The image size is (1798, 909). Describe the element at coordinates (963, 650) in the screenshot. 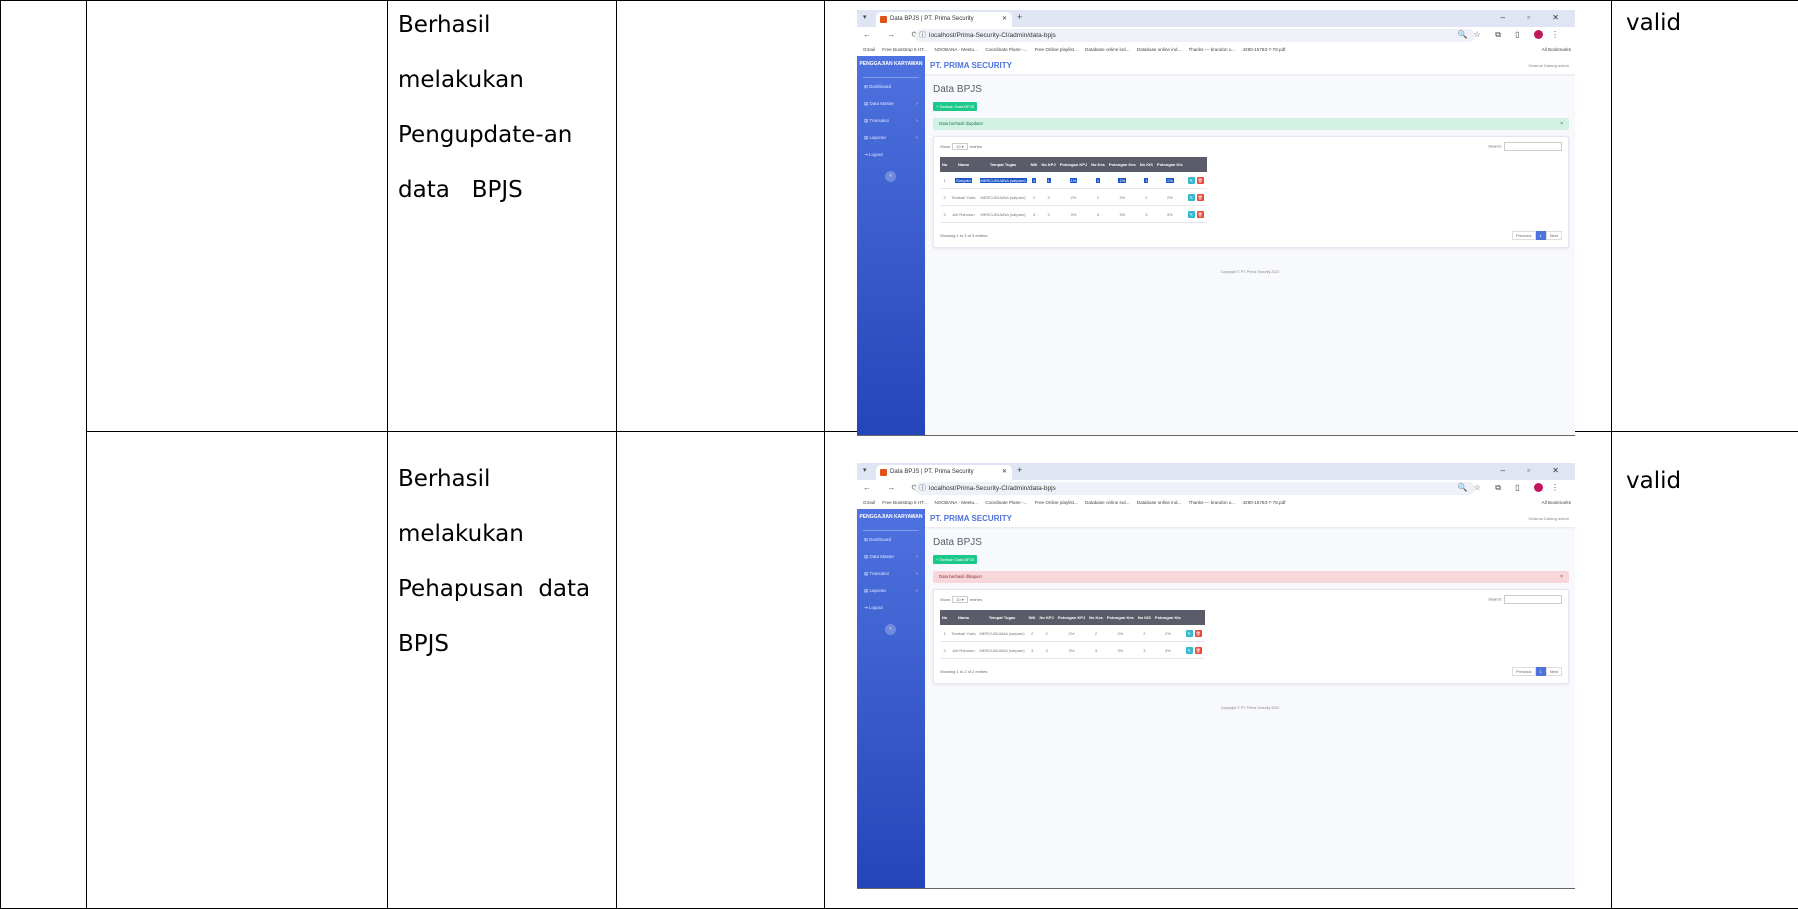

I see `table-cell: Arif Rahman` at that location.